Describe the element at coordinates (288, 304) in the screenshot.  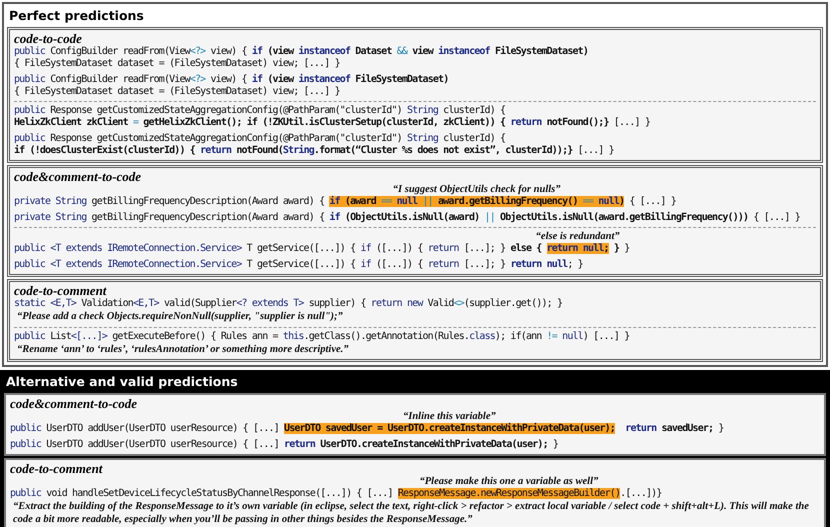
I see `code-line: static <E,T> Validation<E,T> valid(Supplier<? extends T> supplier) { return new Valid<>(supplier.get()); }` at that location.